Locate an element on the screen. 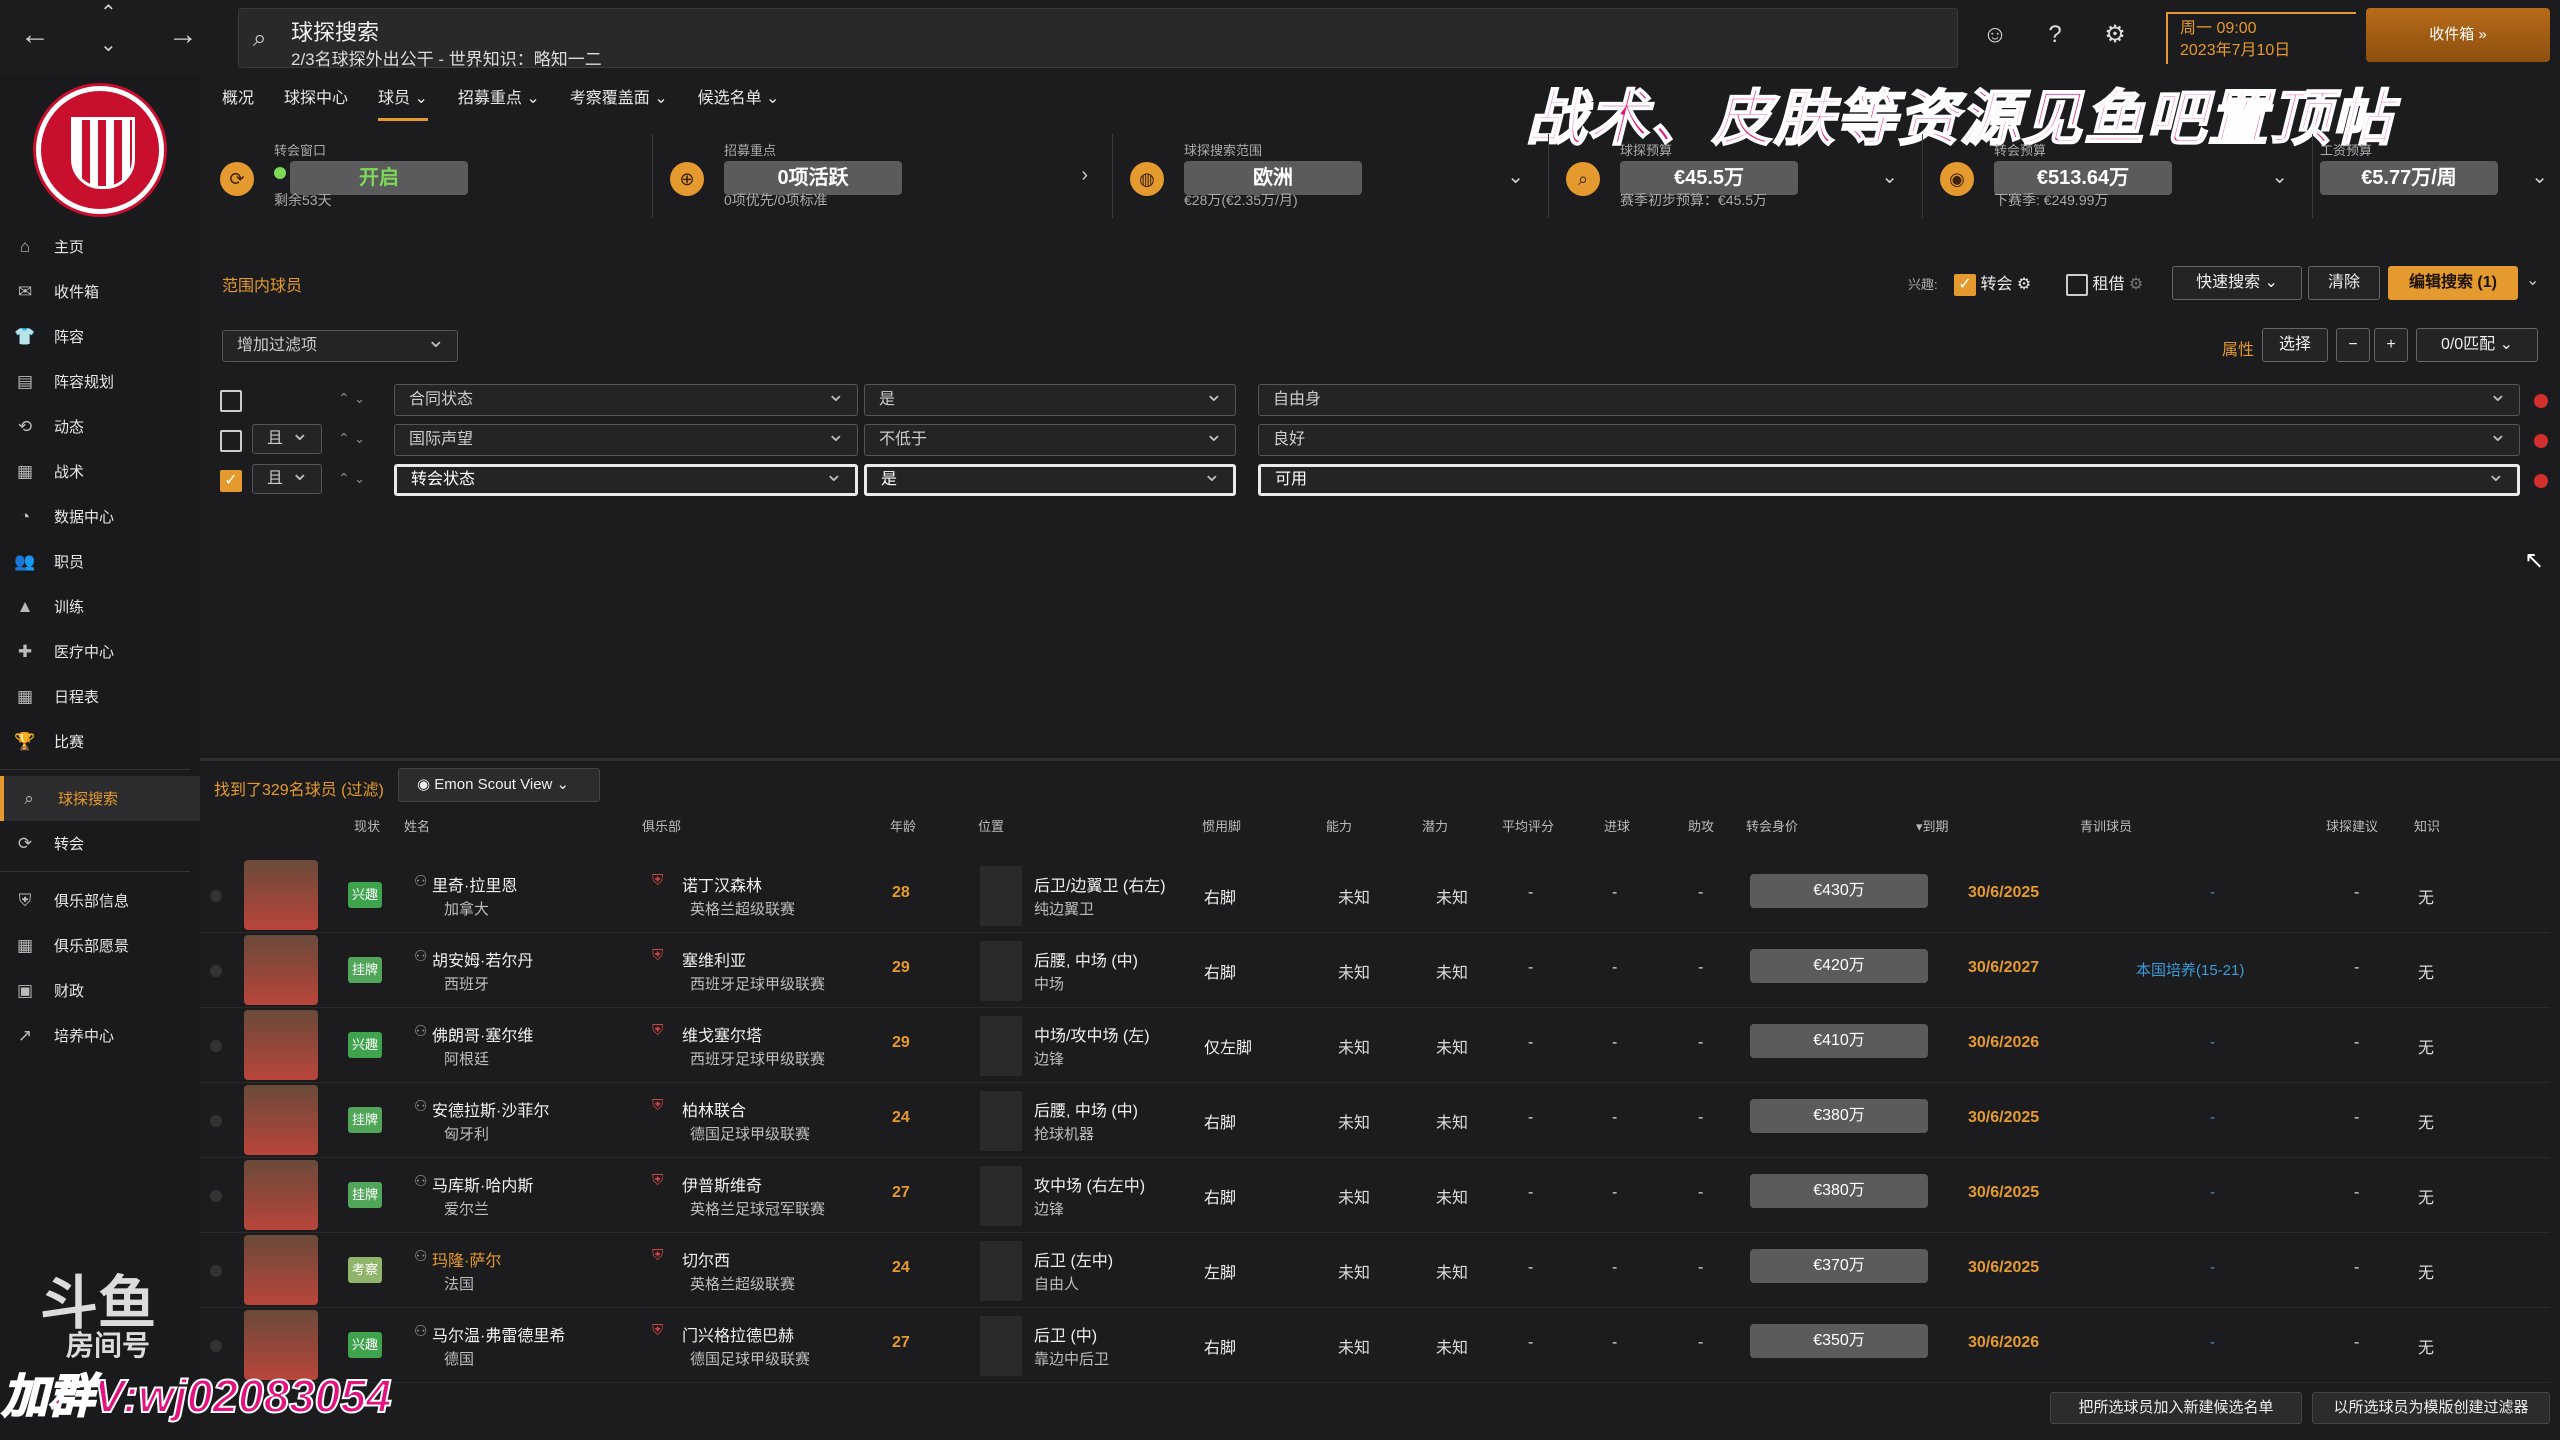 The height and width of the screenshot is (1440, 2560). filter-value-dropdown: 自由身 is located at coordinates (1889, 397).